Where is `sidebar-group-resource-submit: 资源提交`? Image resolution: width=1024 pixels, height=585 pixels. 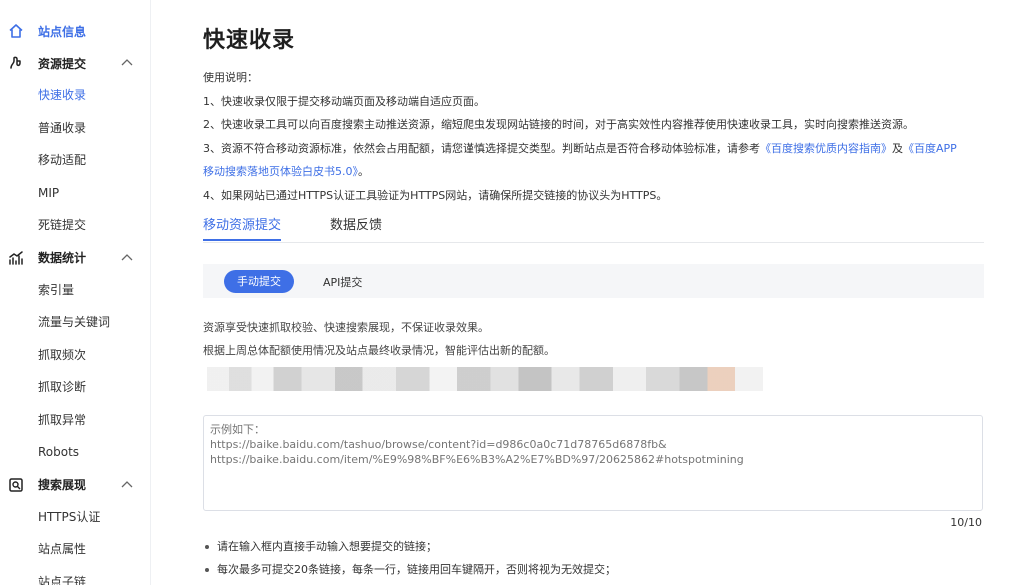
sidebar-group-resource-submit: 资源提交 is located at coordinates (75, 63).